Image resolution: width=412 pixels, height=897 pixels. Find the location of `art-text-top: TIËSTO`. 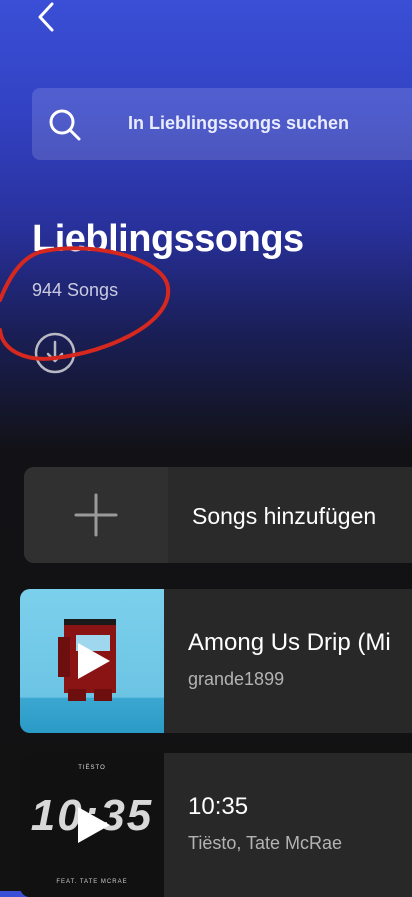

art-text-top: TIËSTO is located at coordinates (92, 768).